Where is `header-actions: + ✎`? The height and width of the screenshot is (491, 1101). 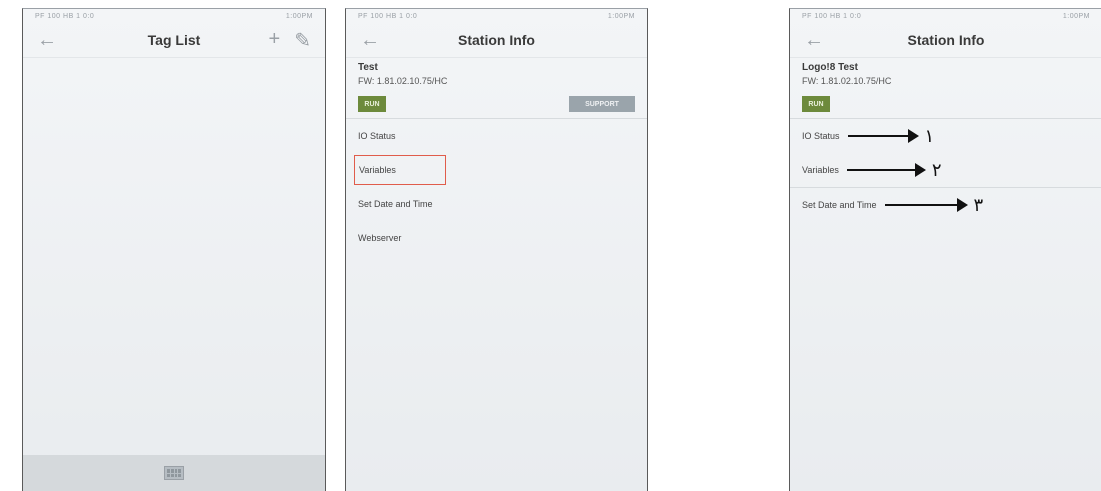 header-actions: + ✎ is located at coordinates (290, 40).